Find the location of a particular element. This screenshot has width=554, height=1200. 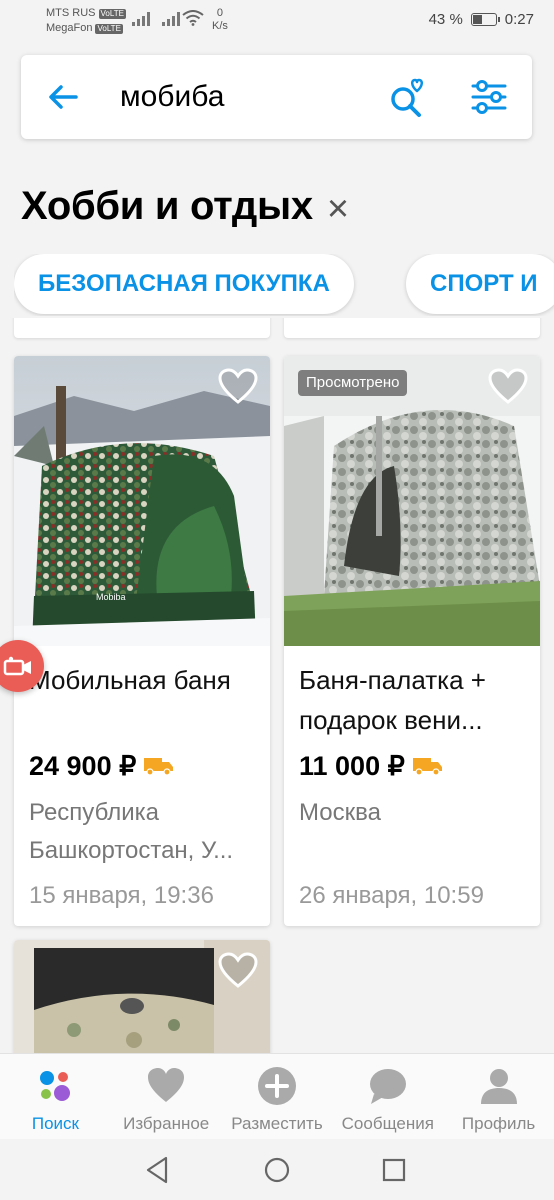

nav-favorites: Избранное is located at coordinates (166, 1096).